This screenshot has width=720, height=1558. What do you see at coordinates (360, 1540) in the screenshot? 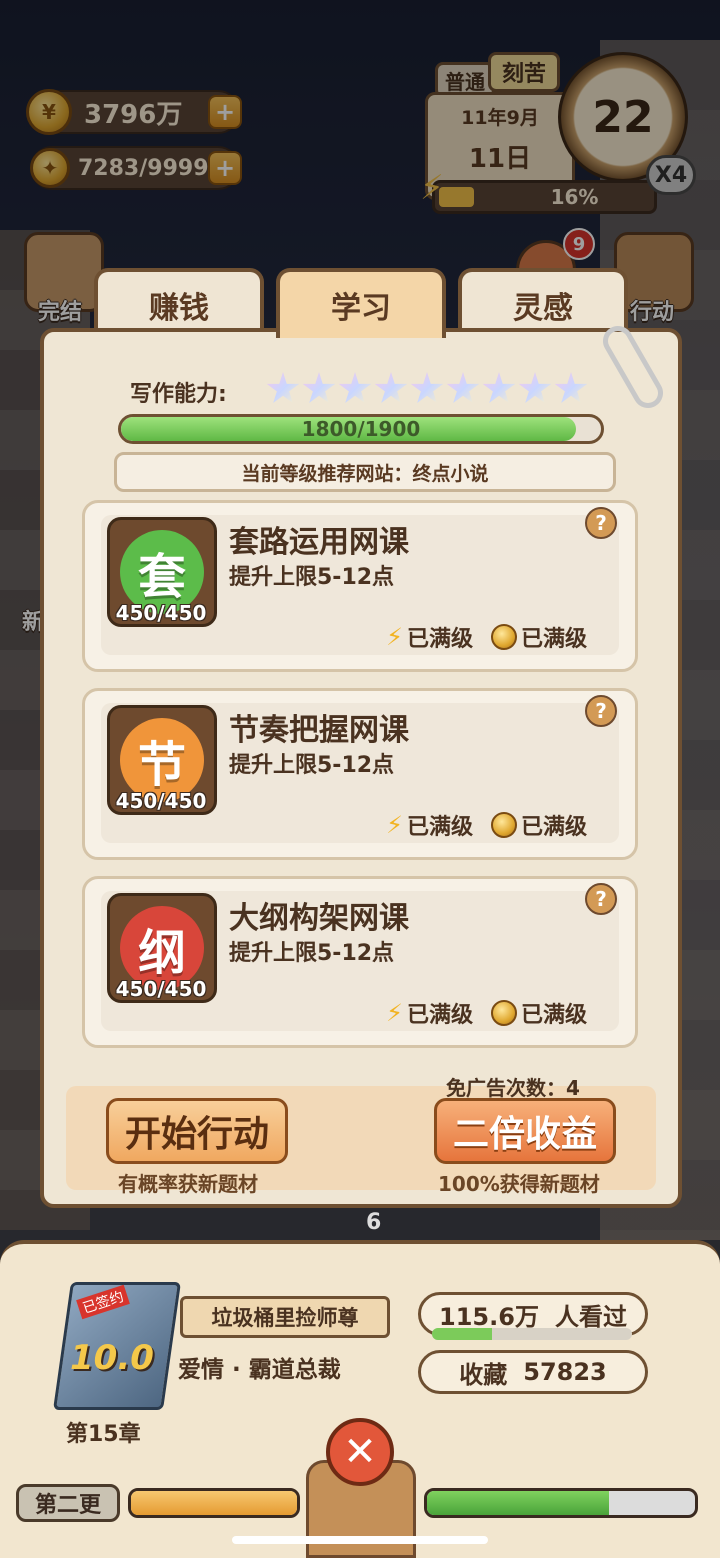
I see `home-indicator` at bounding box center [360, 1540].